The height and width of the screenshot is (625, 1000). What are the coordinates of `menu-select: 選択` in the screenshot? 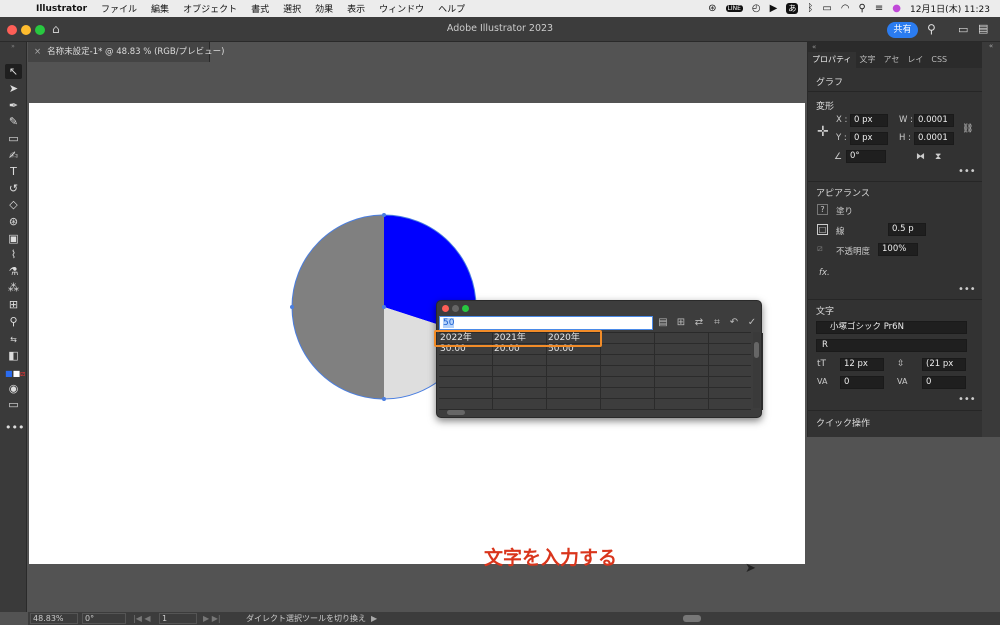 It's located at (292, 8).